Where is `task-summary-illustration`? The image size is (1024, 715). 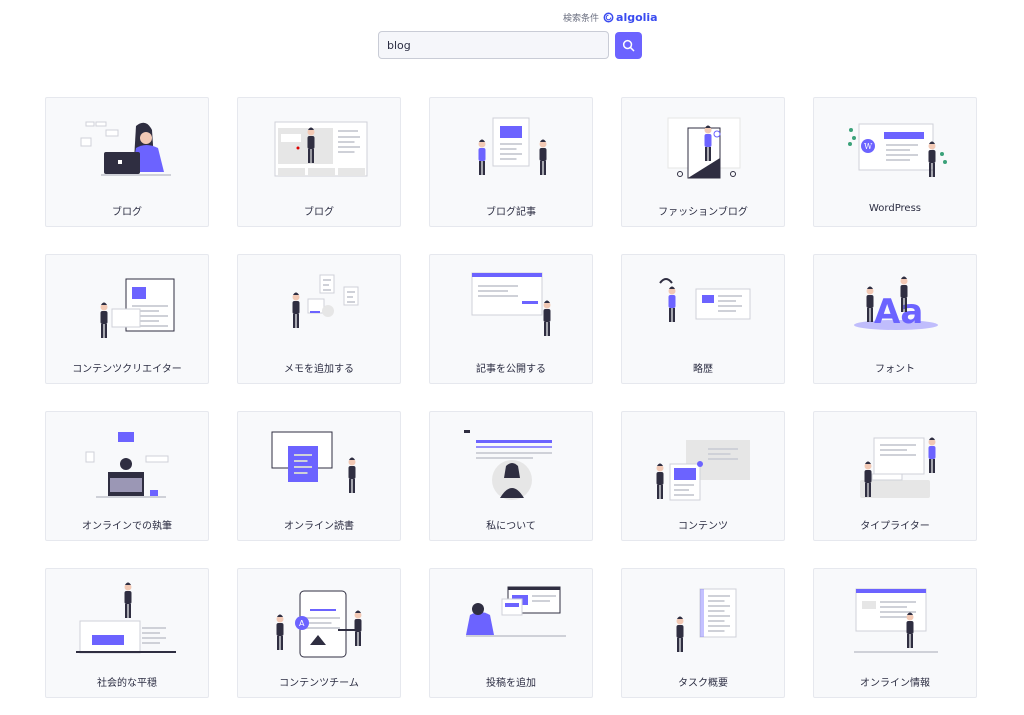
task-summary-illustration is located at coordinates (706, 620).